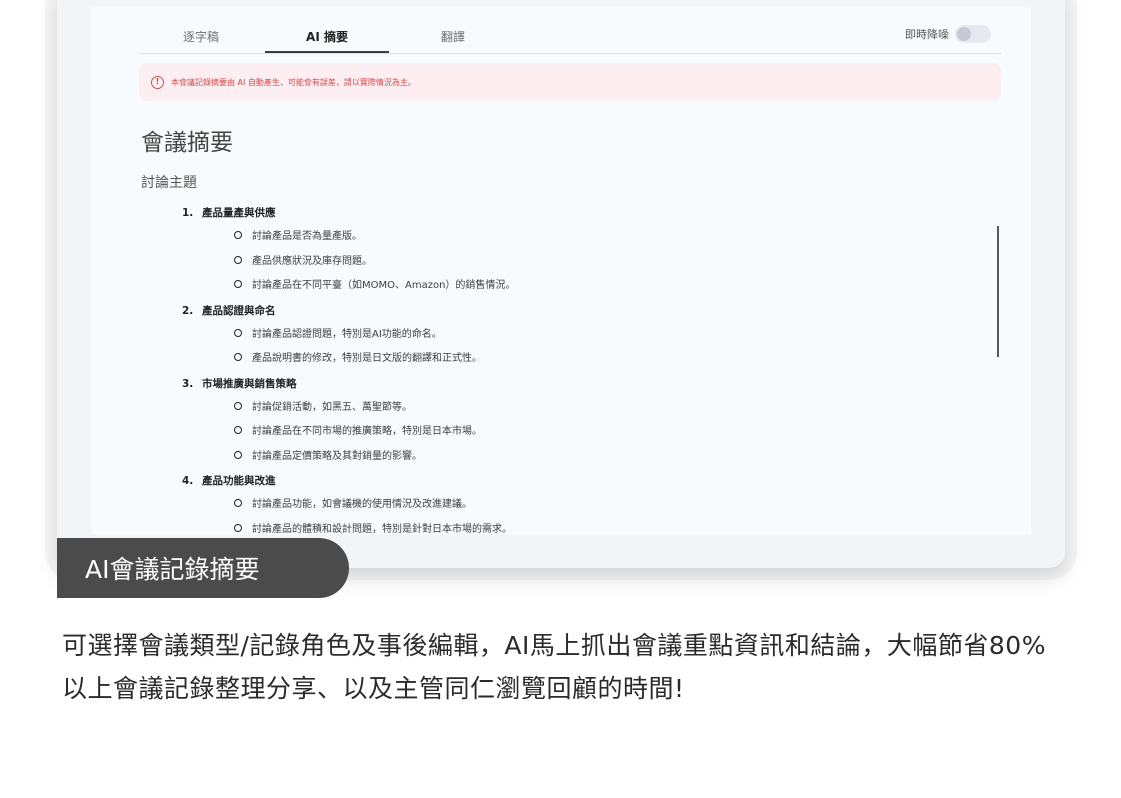  I want to click on list-item: 產品供應狀況及庫存問題。, so click(562, 262).